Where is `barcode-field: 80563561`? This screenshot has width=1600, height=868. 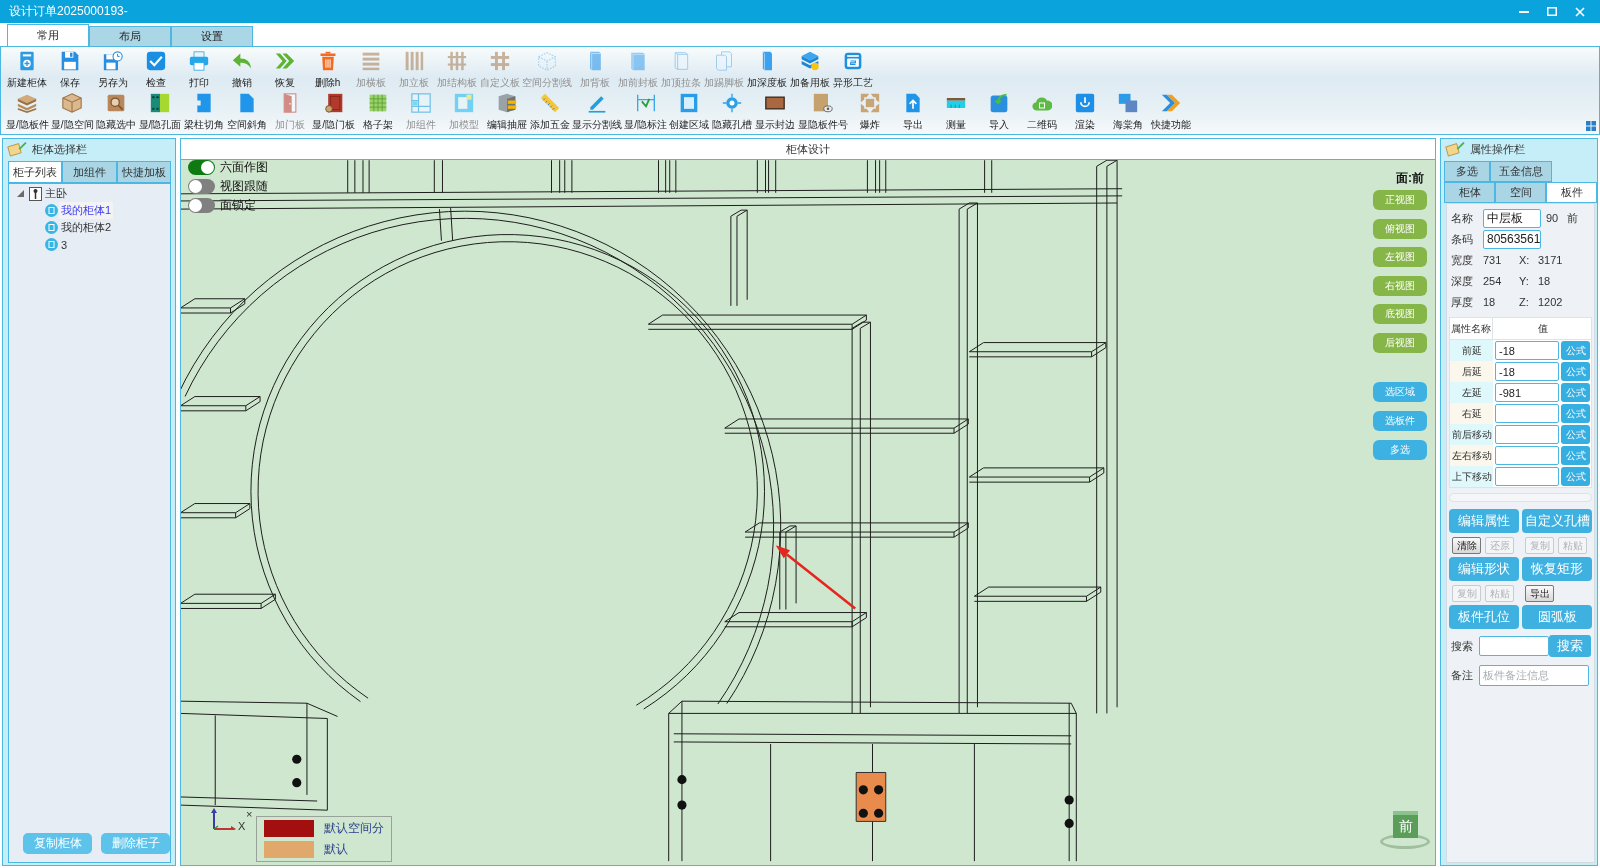
barcode-field: 80563561 is located at coordinates (1512, 239).